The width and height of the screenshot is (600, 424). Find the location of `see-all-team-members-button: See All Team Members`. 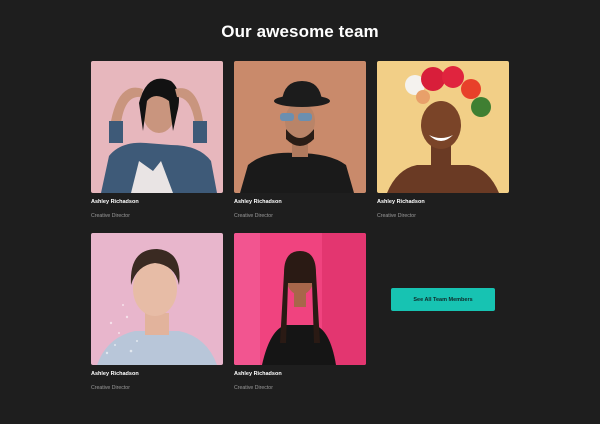

see-all-team-members-button: See All Team Members is located at coordinates (443, 299).